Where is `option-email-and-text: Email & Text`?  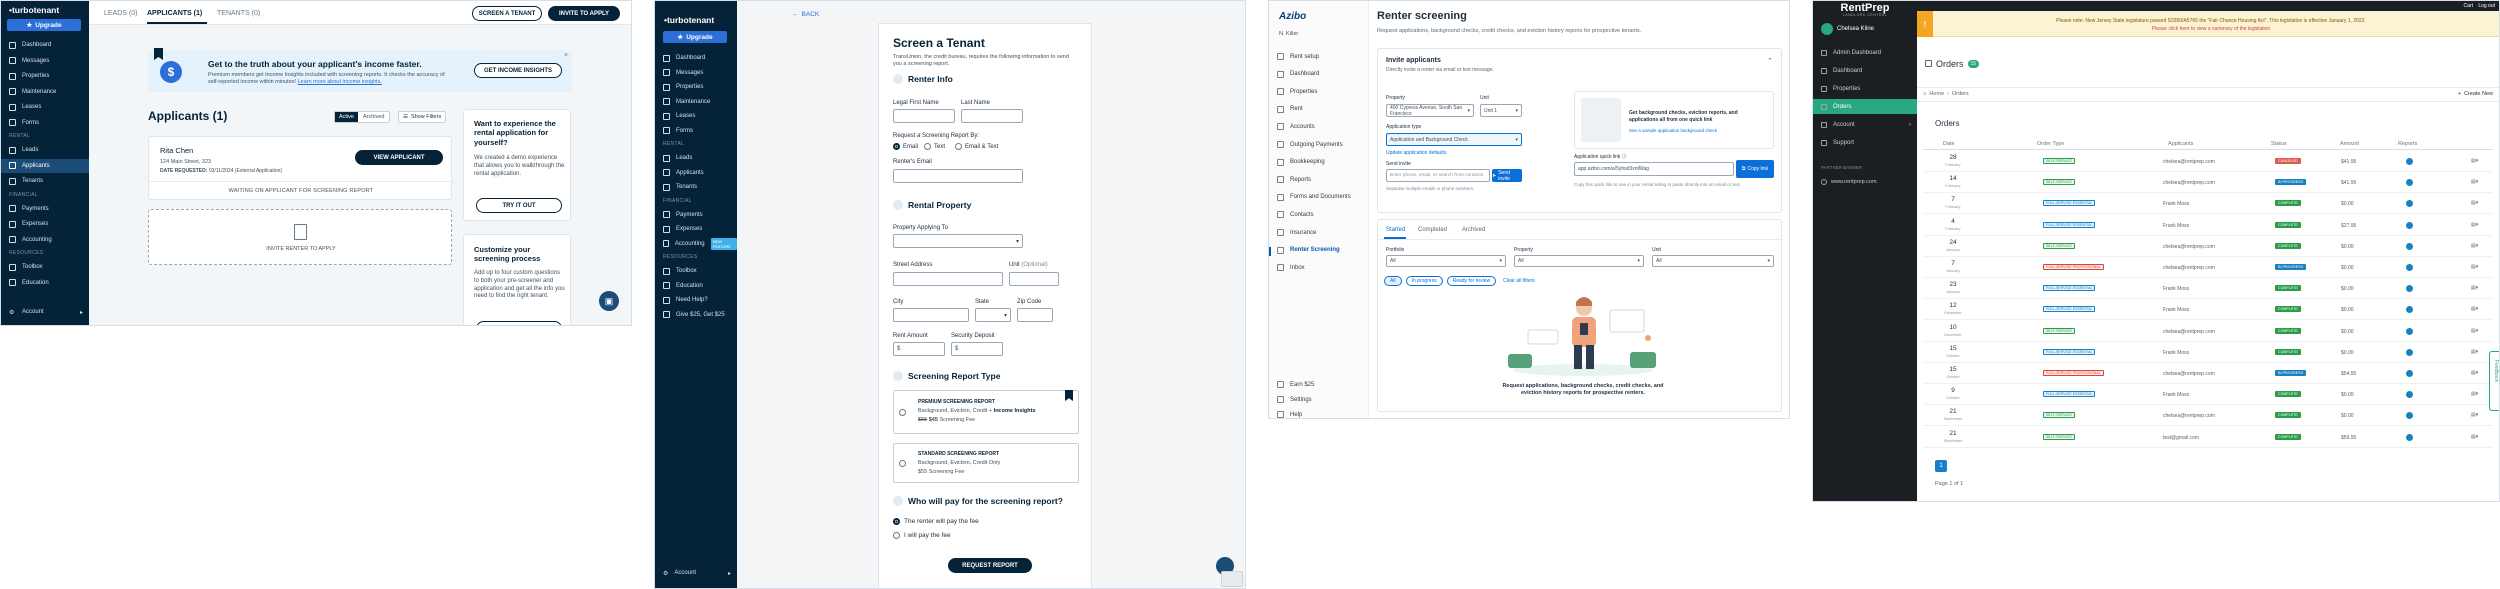 option-email-and-text: Email & Text is located at coordinates (976, 146).